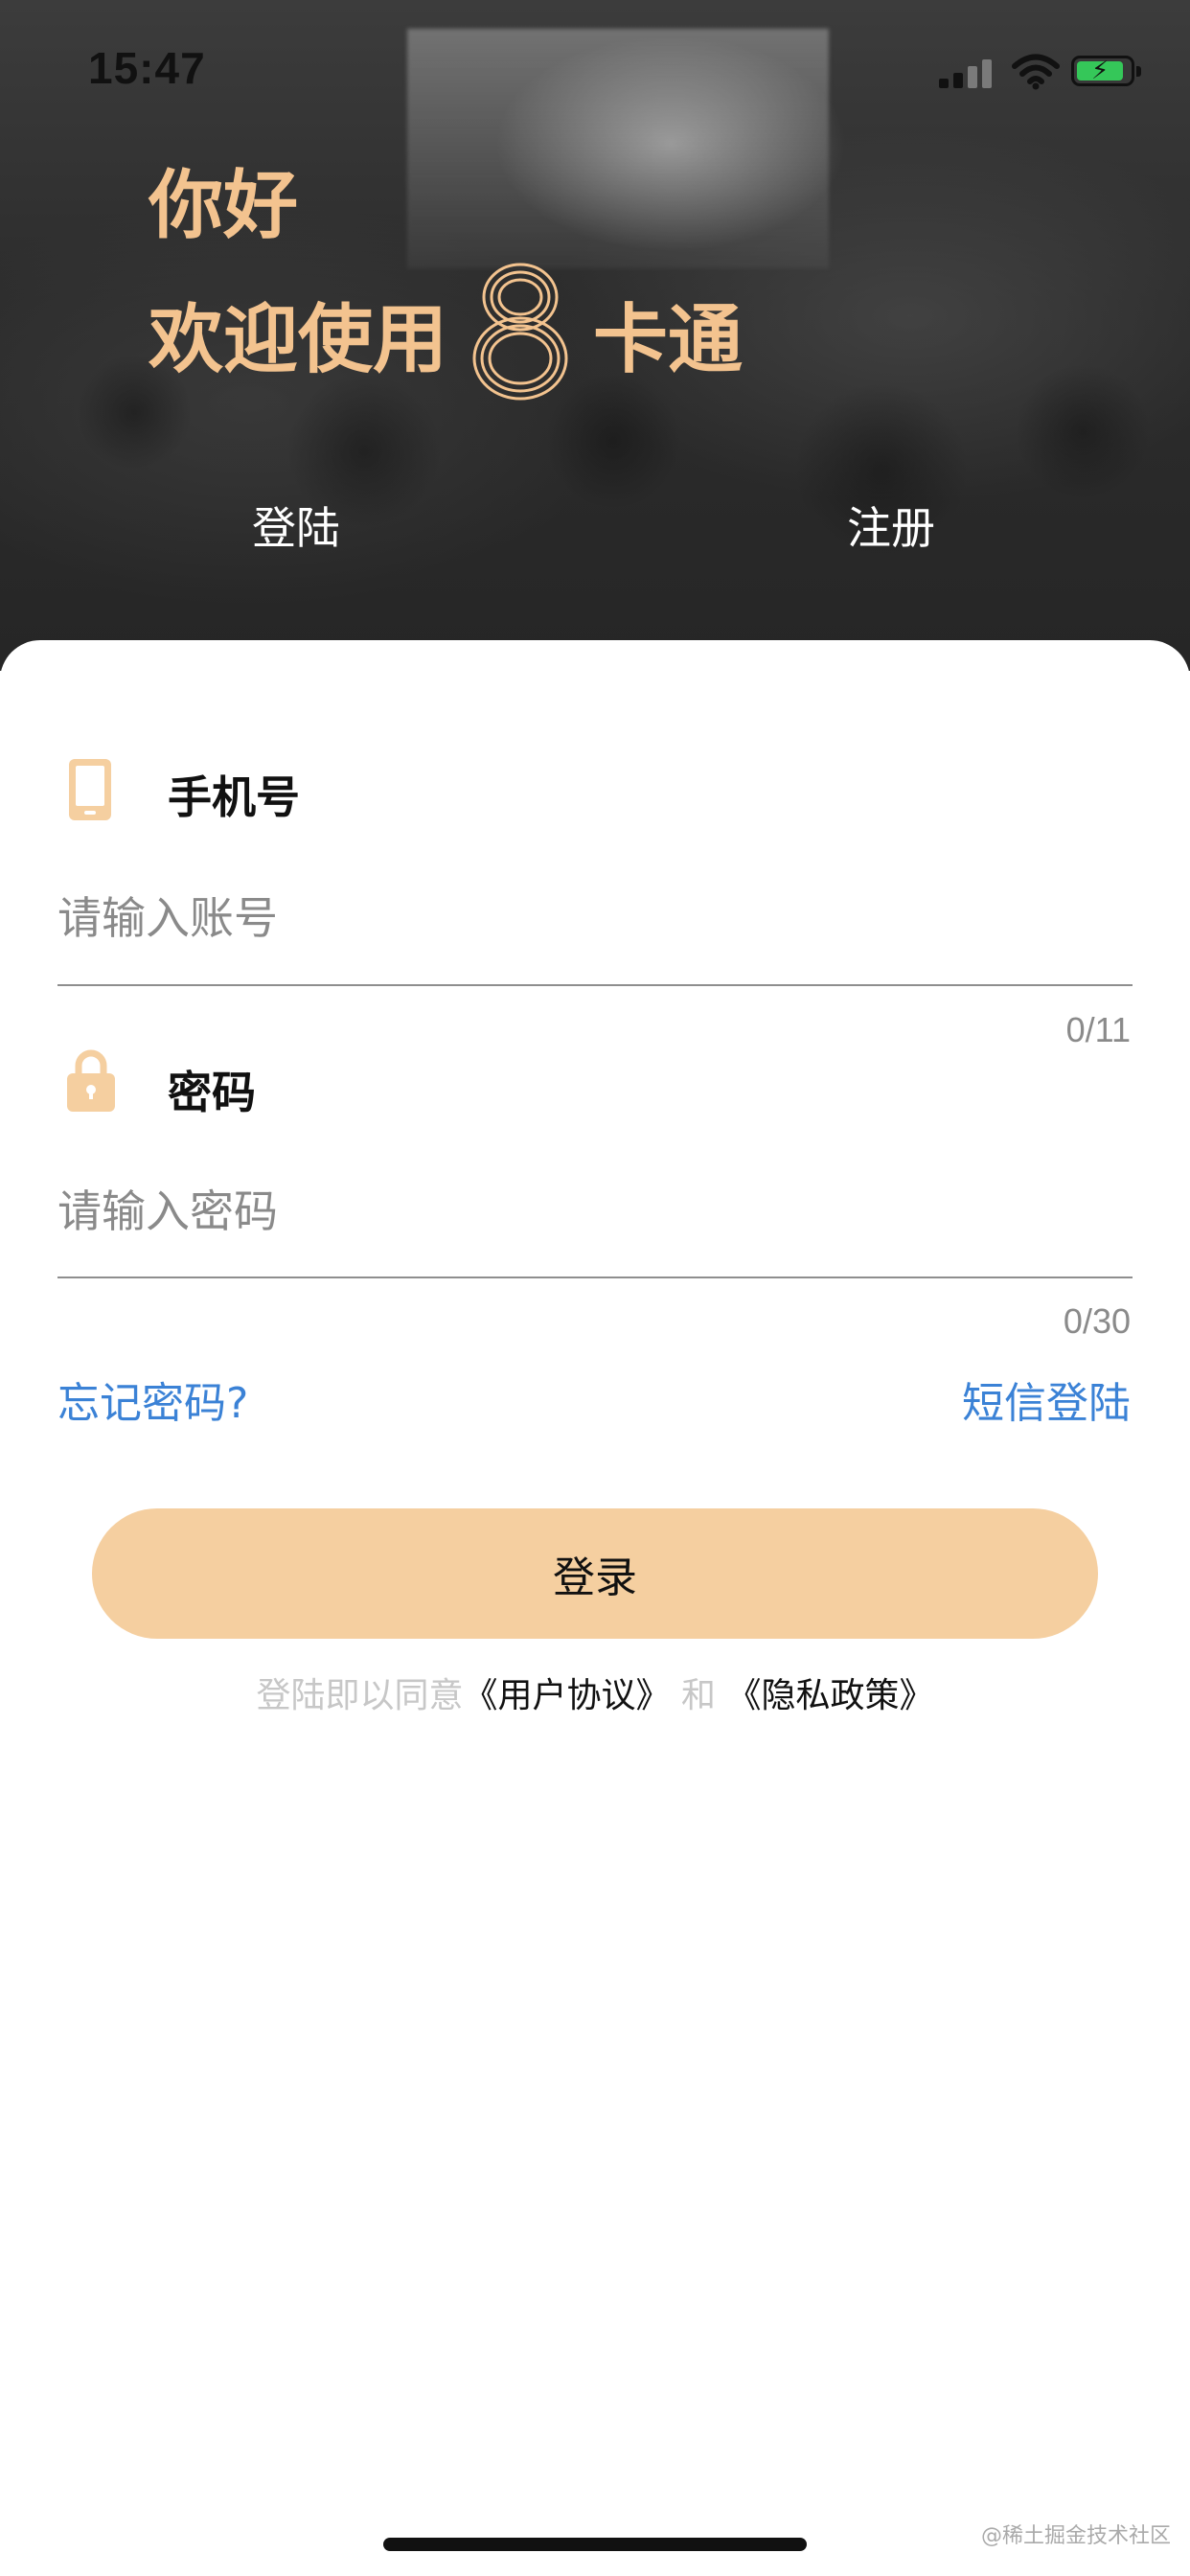  Describe the element at coordinates (594, 918) in the screenshot. I see `phone-input` at that location.